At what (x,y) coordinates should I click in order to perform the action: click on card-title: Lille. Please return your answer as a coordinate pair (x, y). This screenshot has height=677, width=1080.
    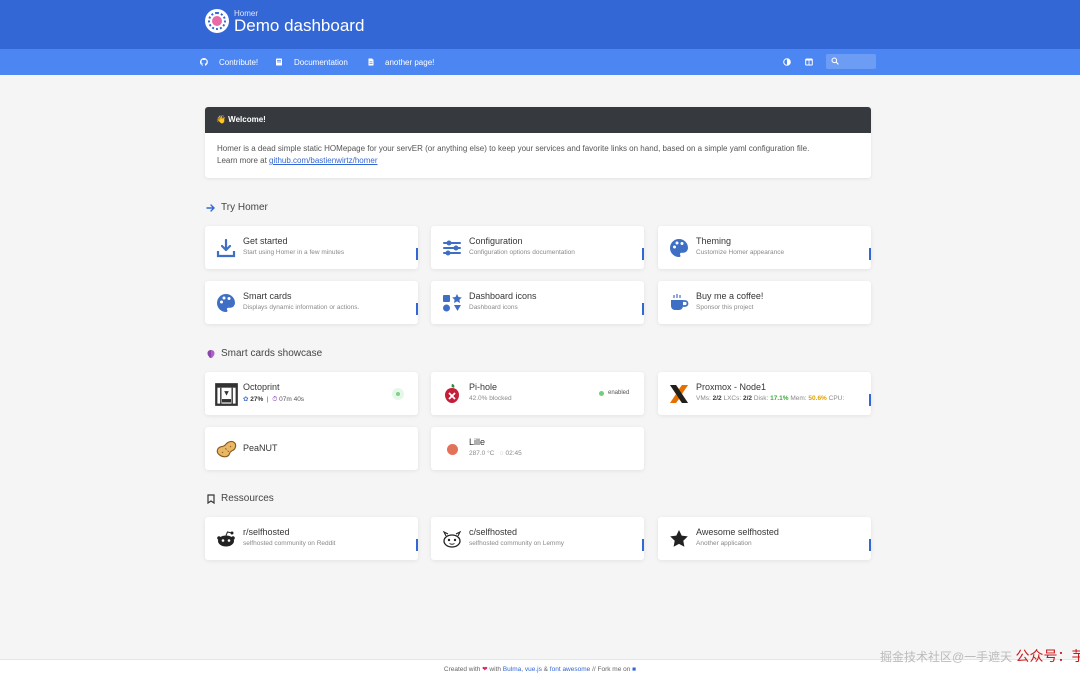
    Looking at the image, I should click on (477, 442).